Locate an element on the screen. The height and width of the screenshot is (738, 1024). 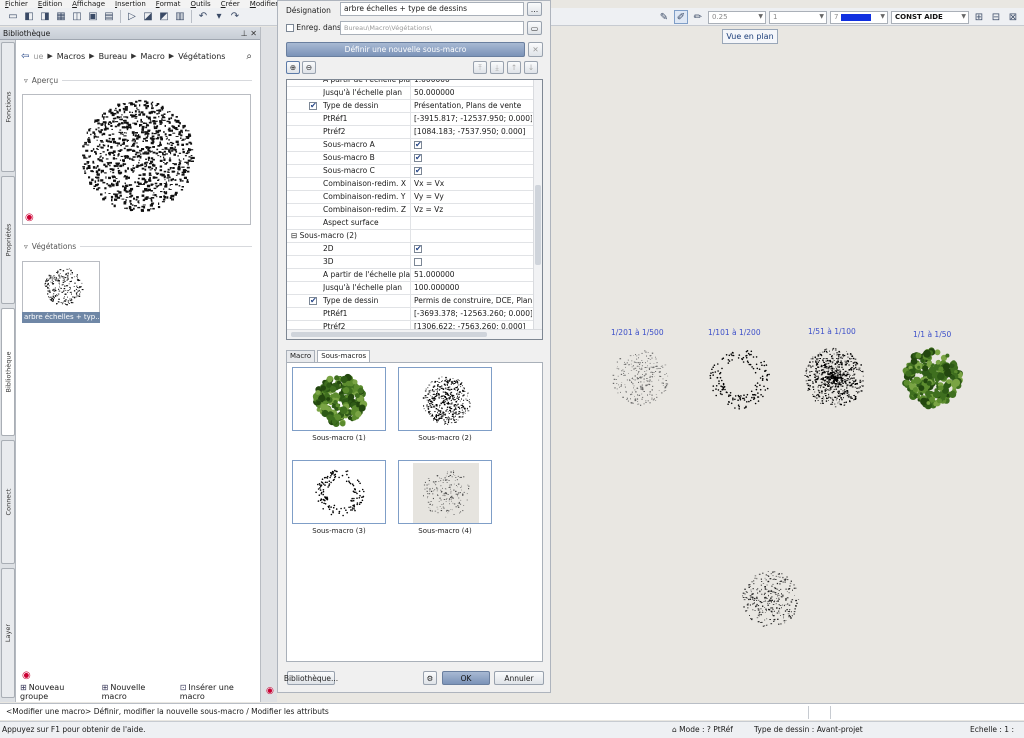
property-row: ⊟ Sous-macro (2) is located at coordinates (410, 236).